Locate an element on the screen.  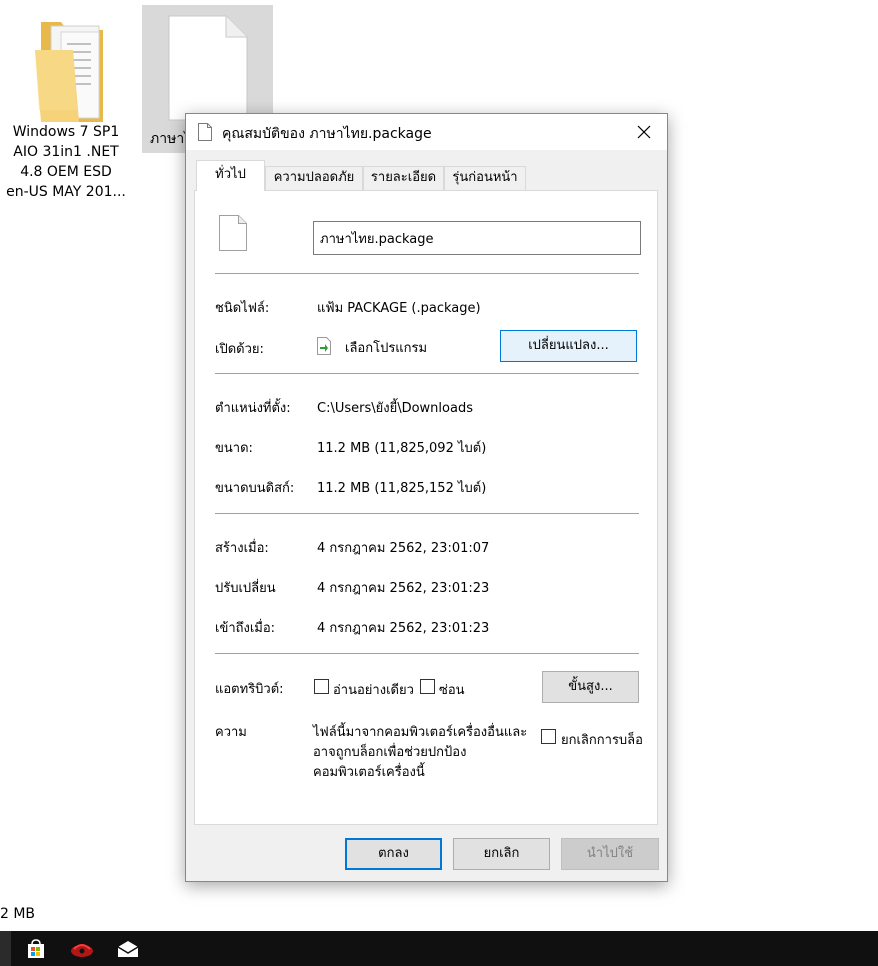
cancel-button: ยกเลิก is located at coordinates (501, 854).